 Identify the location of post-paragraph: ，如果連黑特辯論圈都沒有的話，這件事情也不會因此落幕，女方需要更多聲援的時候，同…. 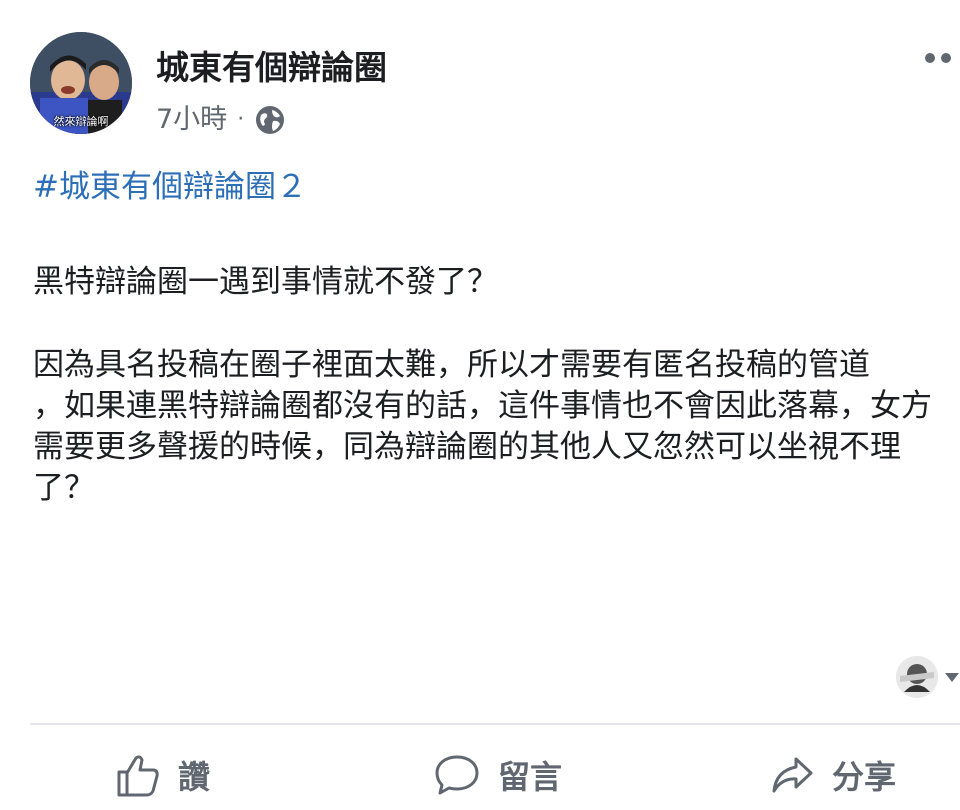
(482, 447).